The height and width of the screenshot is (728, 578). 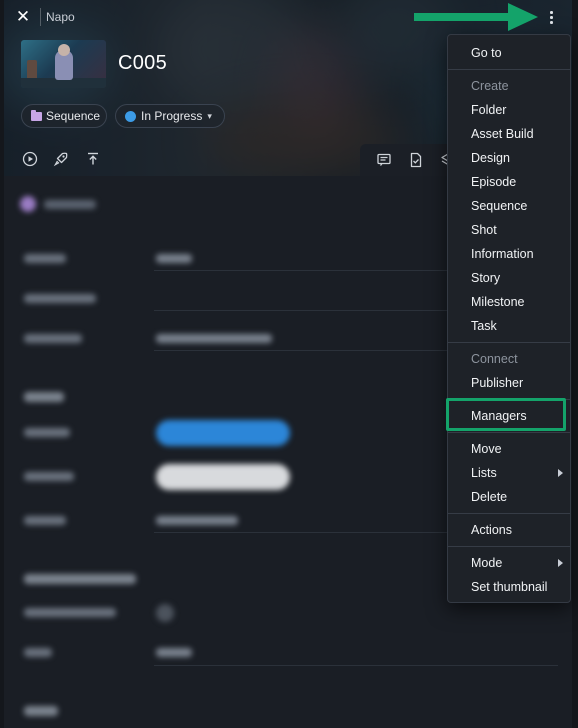 What do you see at coordinates (93, 159) in the screenshot?
I see `upload-icon` at bounding box center [93, 159].